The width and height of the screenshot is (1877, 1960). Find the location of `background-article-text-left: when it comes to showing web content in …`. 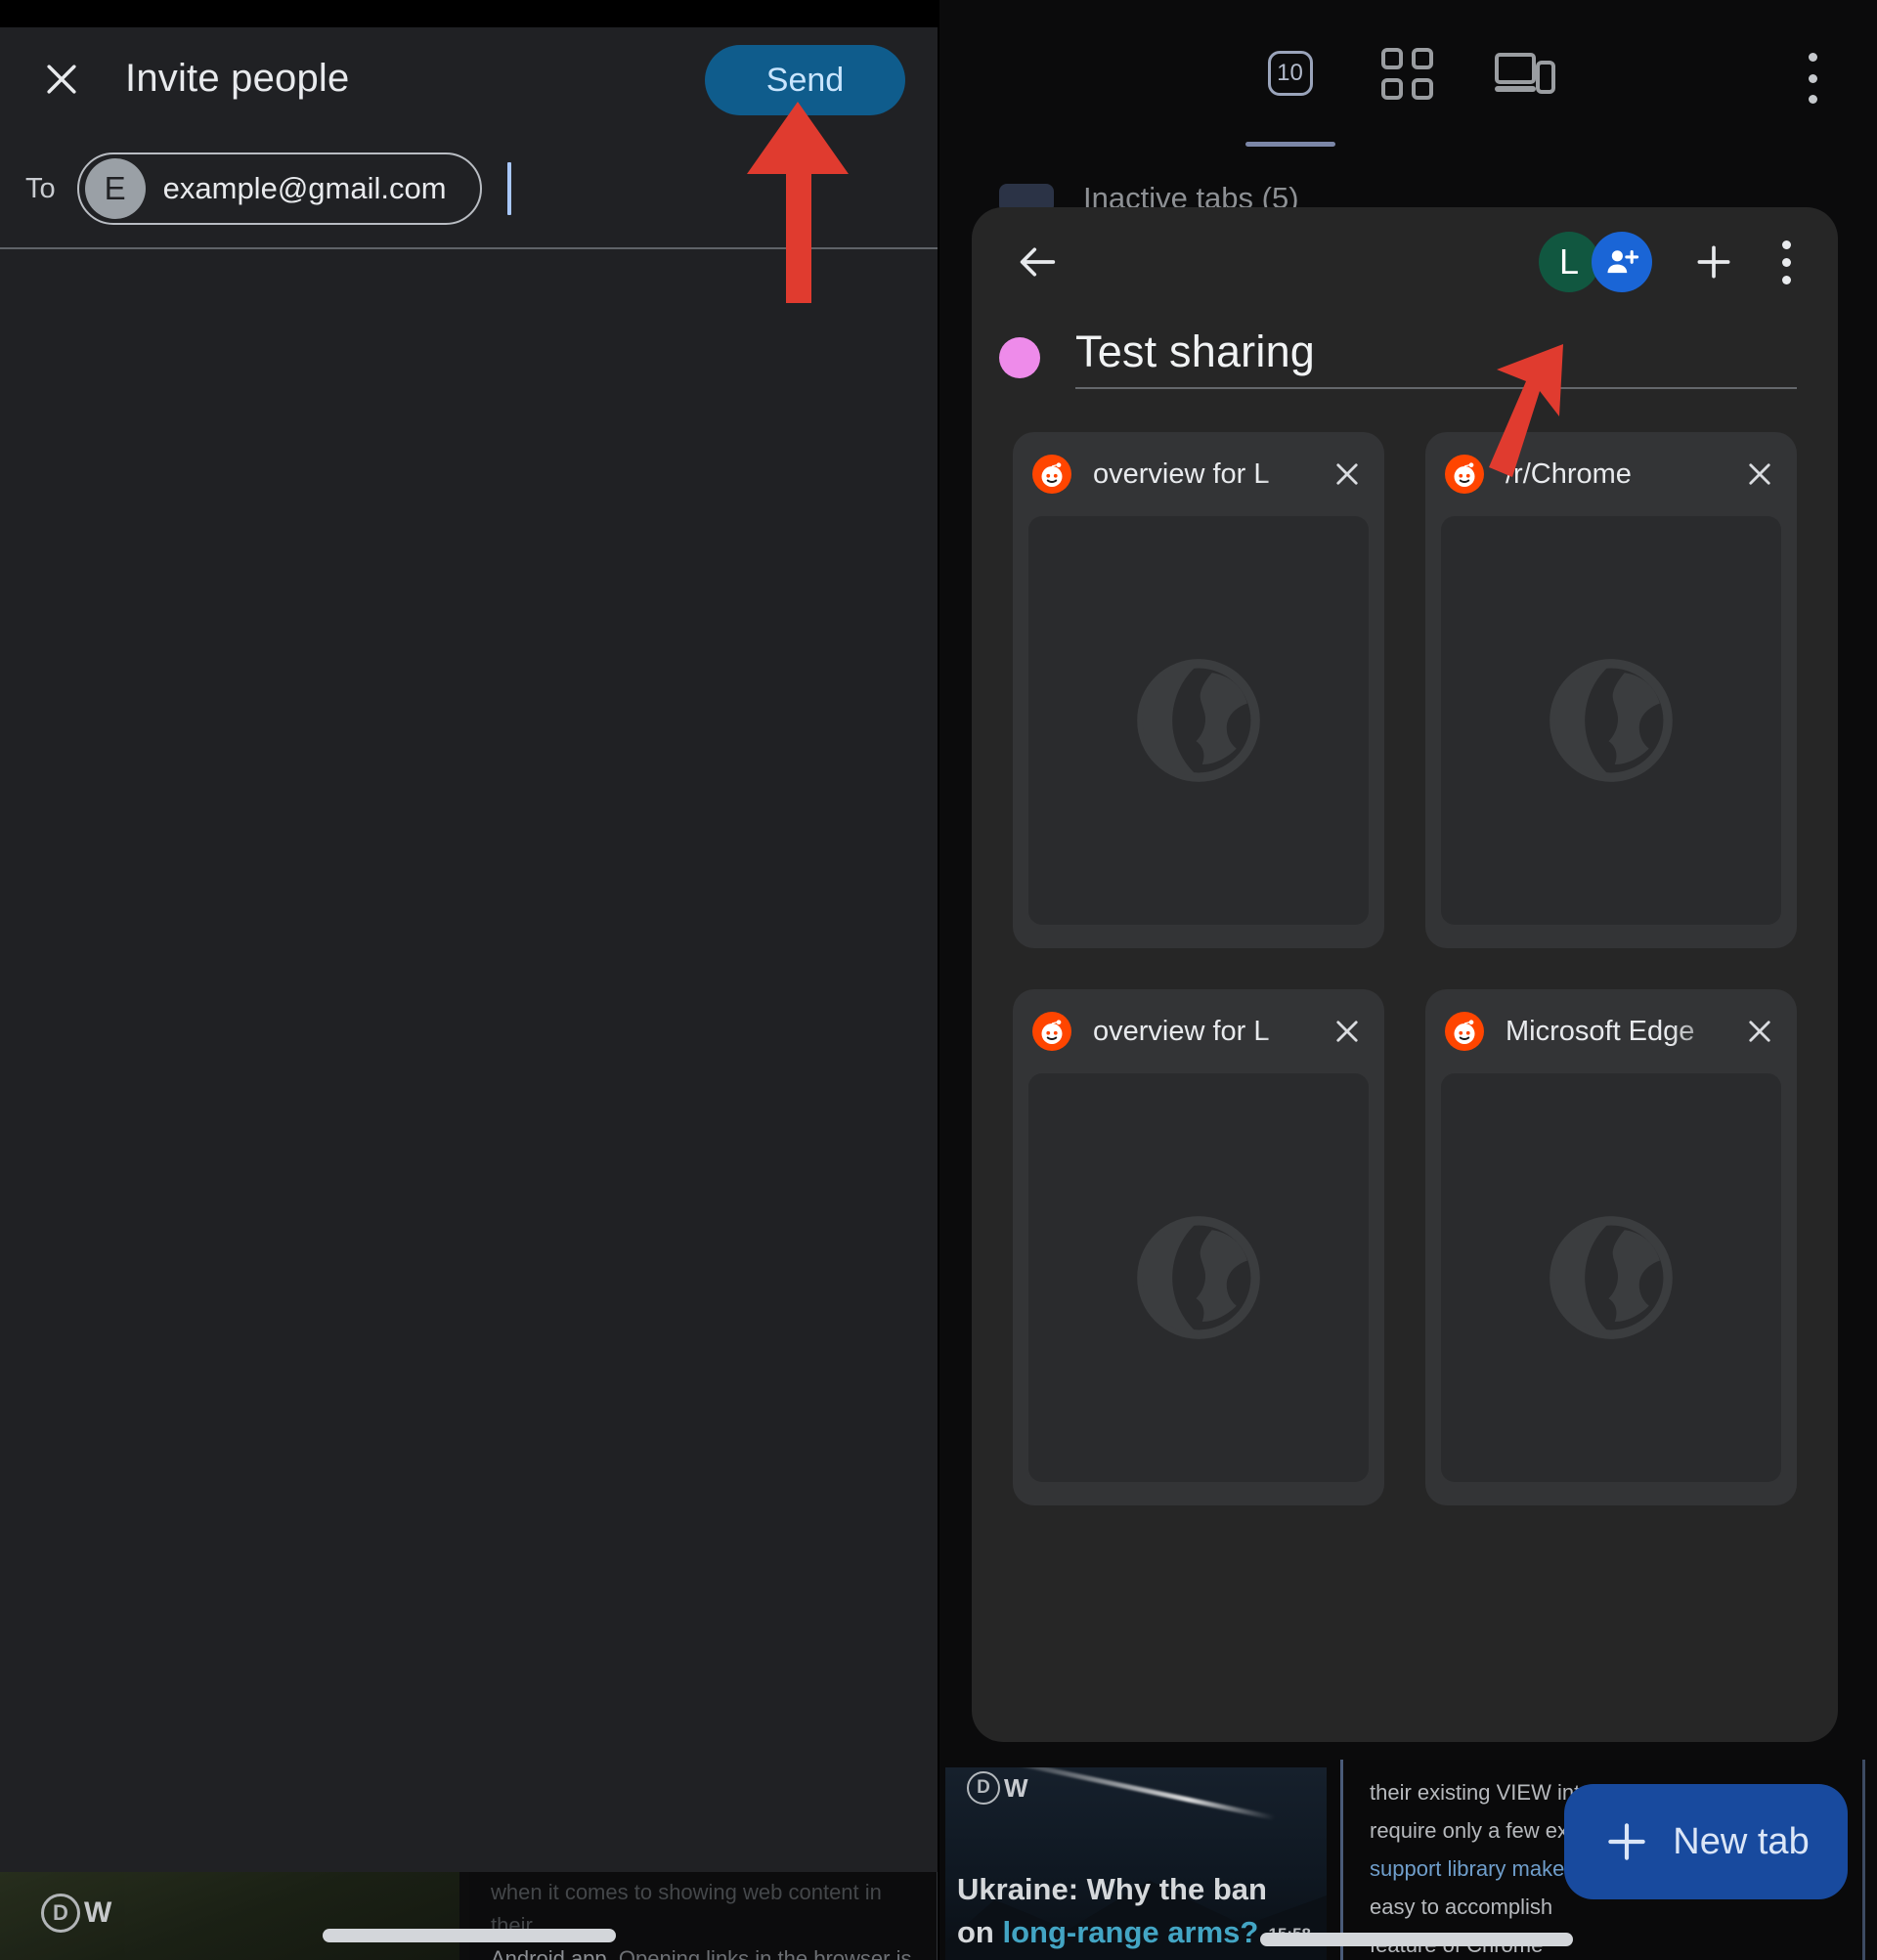

background-article-text-left: when it comes to showing web content in … is located at coordinates (703, 1916).